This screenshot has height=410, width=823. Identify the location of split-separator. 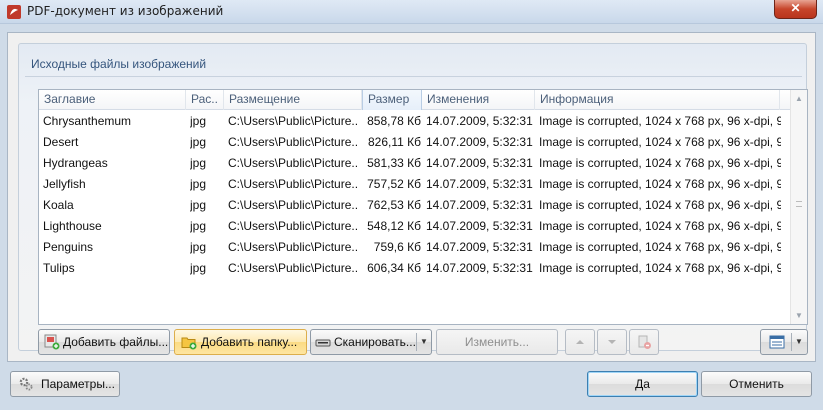
(416, 342).